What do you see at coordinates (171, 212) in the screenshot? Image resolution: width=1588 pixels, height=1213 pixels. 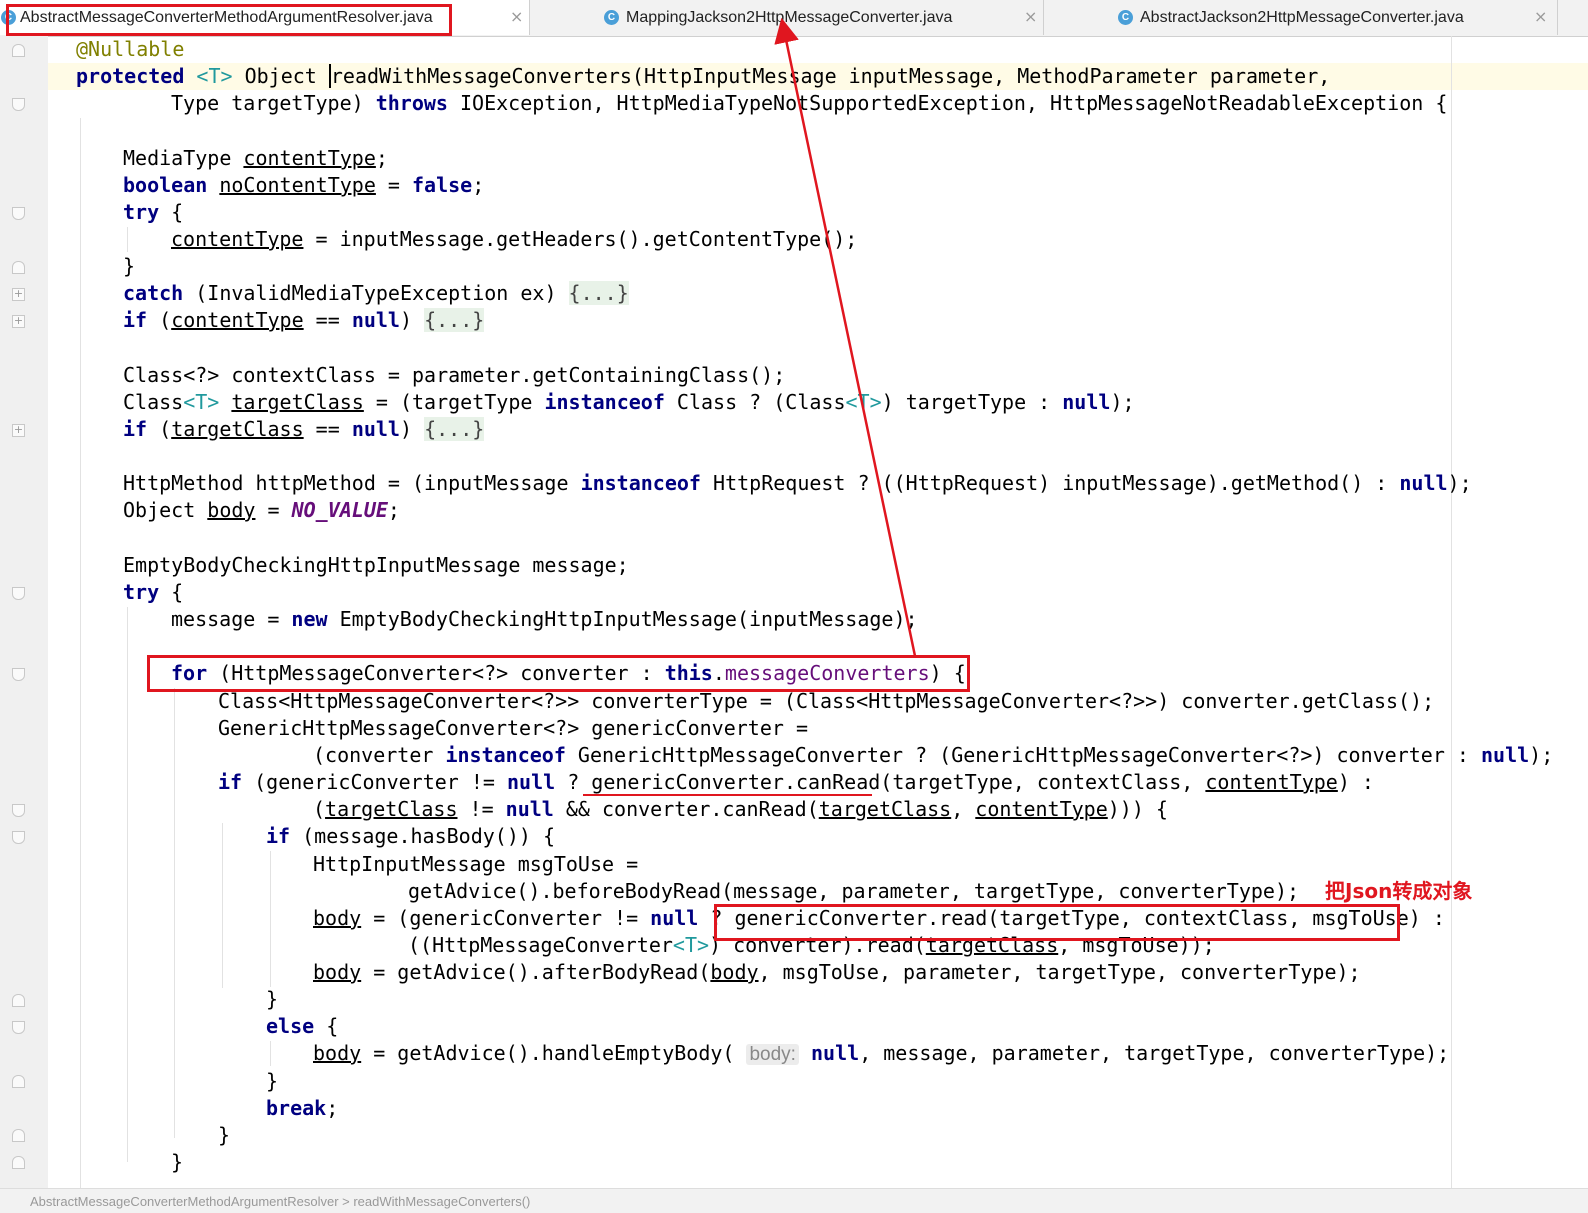 I see `code-token: {` at bounding box center [171, 212].